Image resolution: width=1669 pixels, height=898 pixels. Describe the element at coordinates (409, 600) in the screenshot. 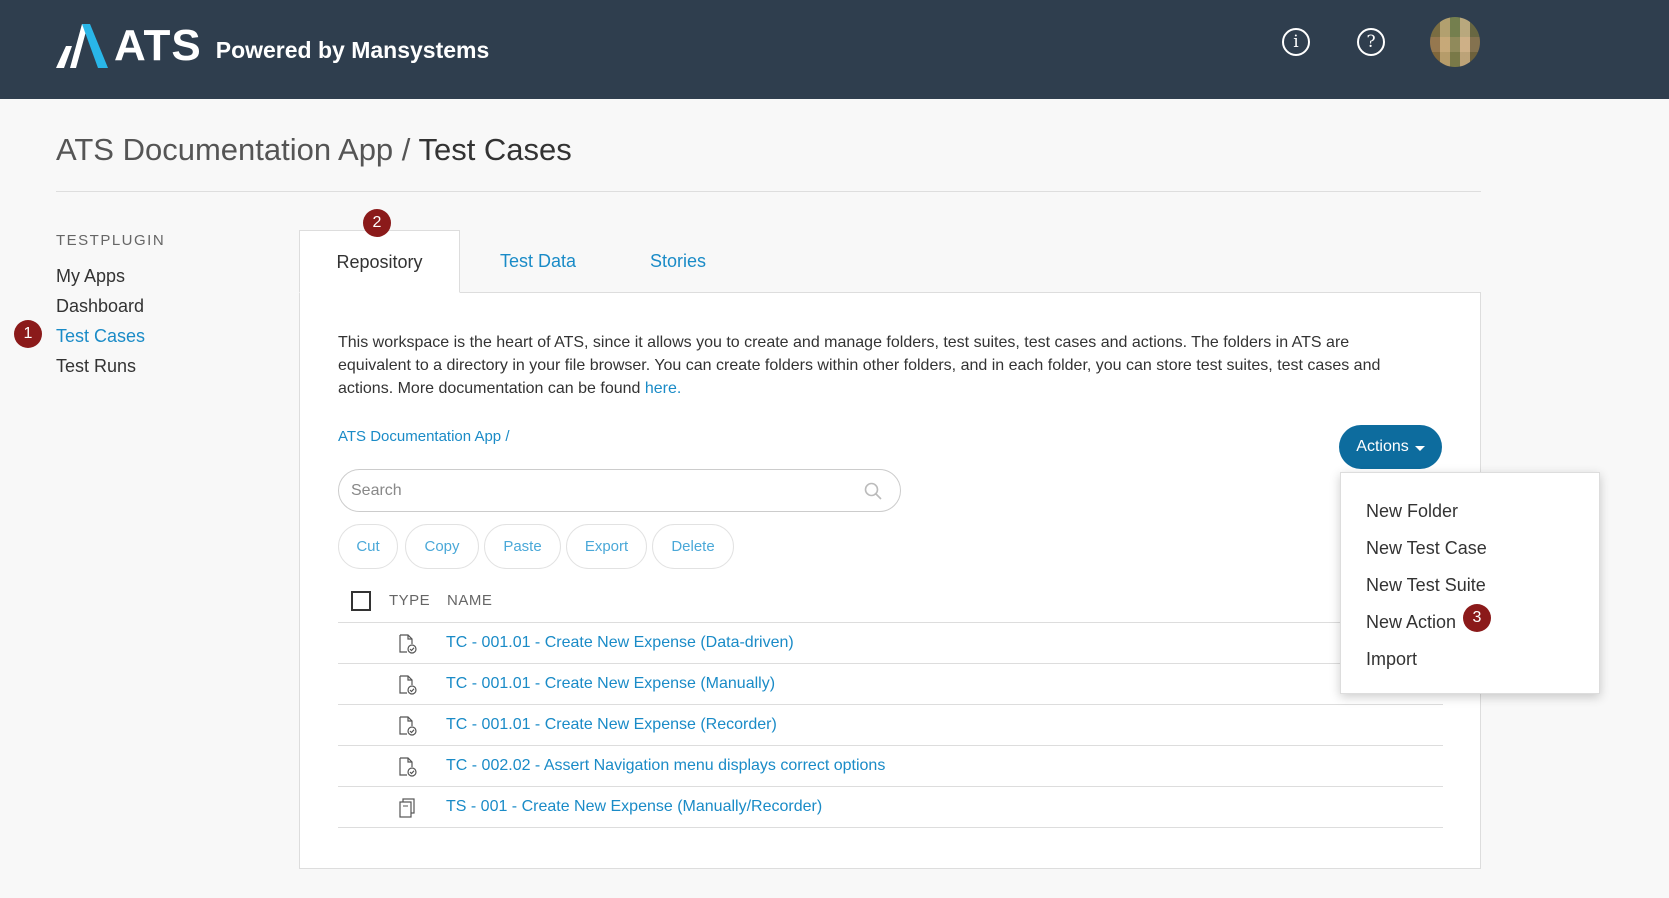

I see `column-header-type: TYPE` at that location.